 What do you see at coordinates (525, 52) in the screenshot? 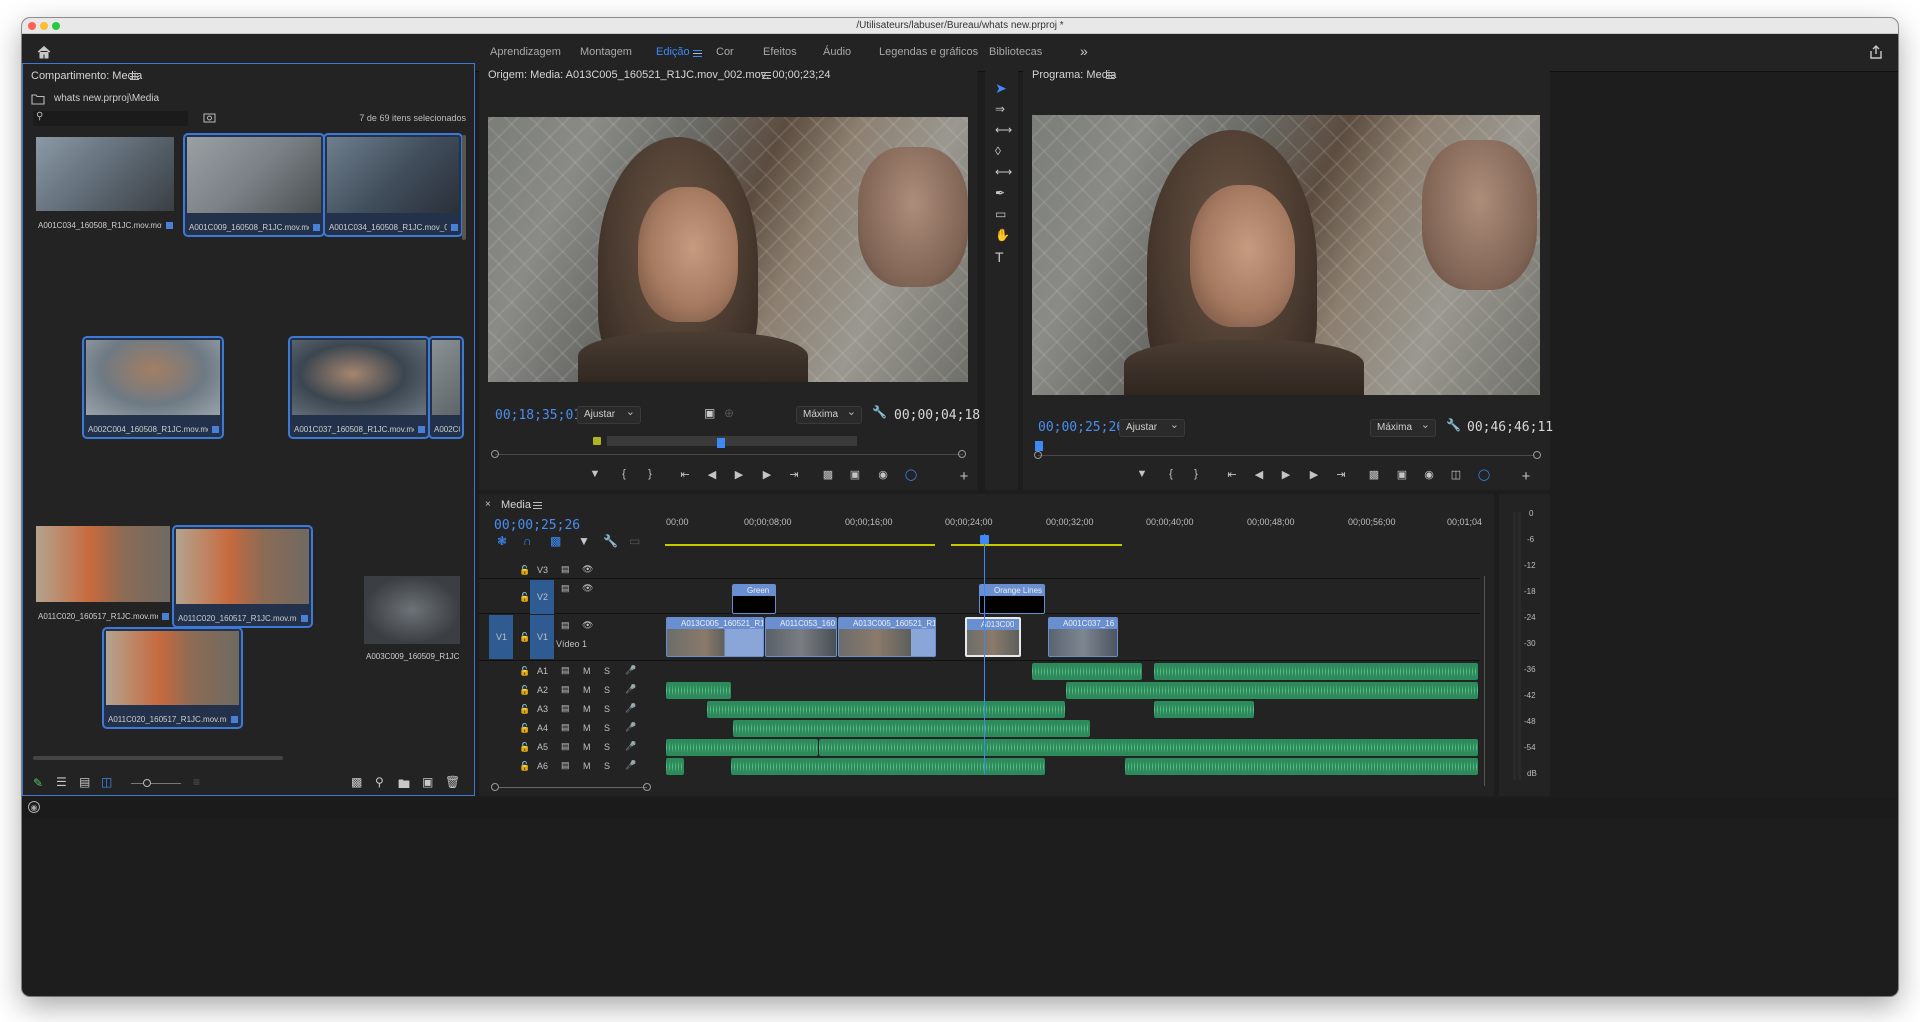
I see `workspace-tab-aprendizagem: Aprendizagem` at bounding box center [525, 52].